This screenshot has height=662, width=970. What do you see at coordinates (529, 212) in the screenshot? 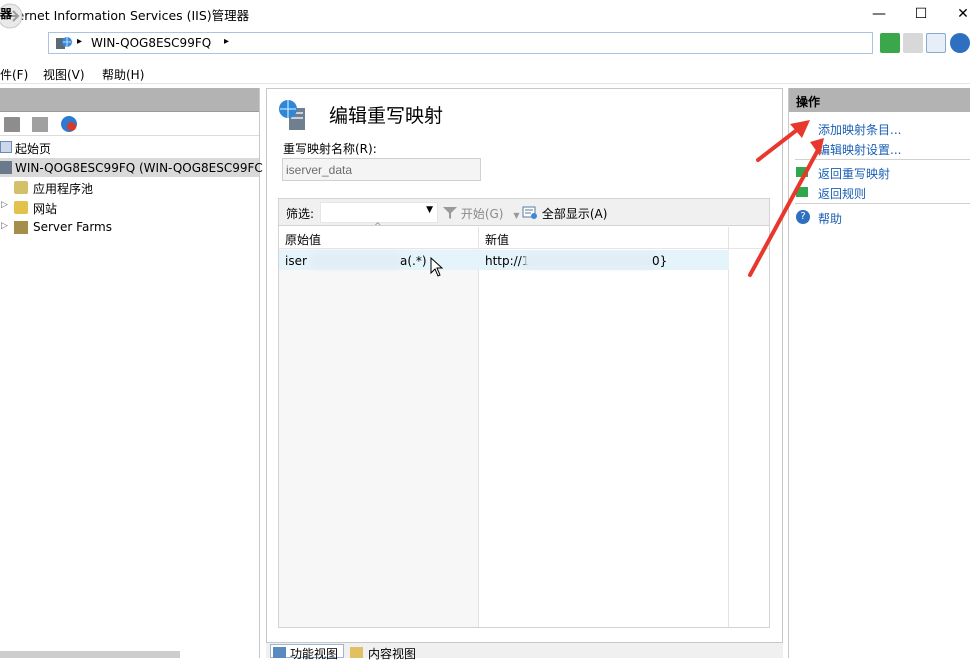
I see `show-all-icon` at bounding box center [529, 212].